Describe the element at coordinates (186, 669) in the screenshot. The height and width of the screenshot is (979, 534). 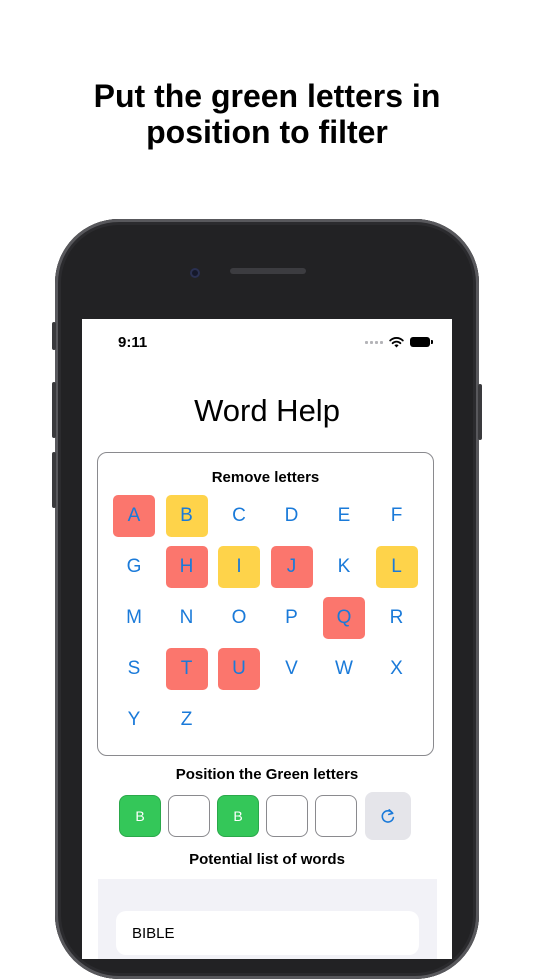
I see `letter-key-t: T` at that location.